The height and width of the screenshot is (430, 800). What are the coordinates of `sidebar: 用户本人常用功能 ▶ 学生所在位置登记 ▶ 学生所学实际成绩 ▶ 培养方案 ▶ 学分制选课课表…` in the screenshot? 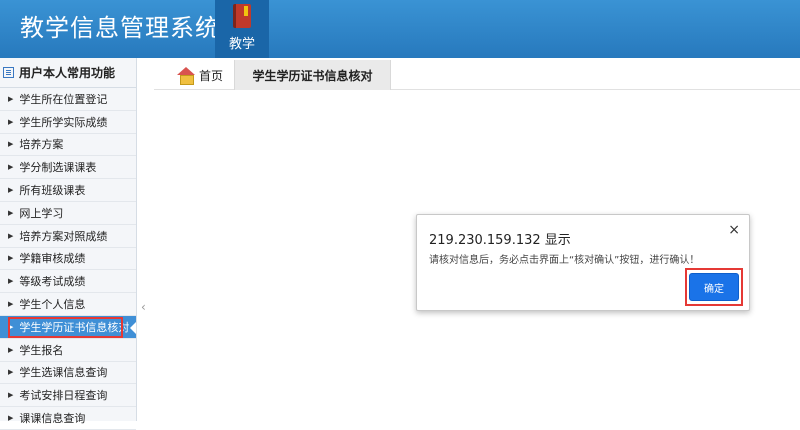 It's located at (68, 244).